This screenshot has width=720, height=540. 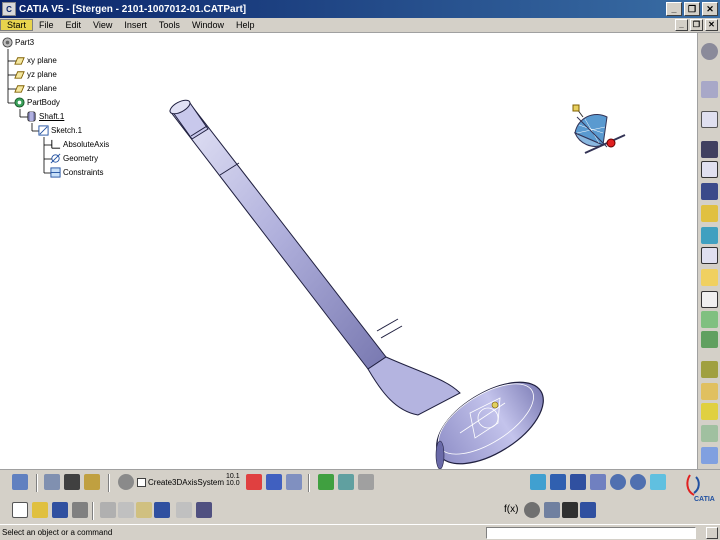 I want to click on measure-icon, so click(x=52, y=482).